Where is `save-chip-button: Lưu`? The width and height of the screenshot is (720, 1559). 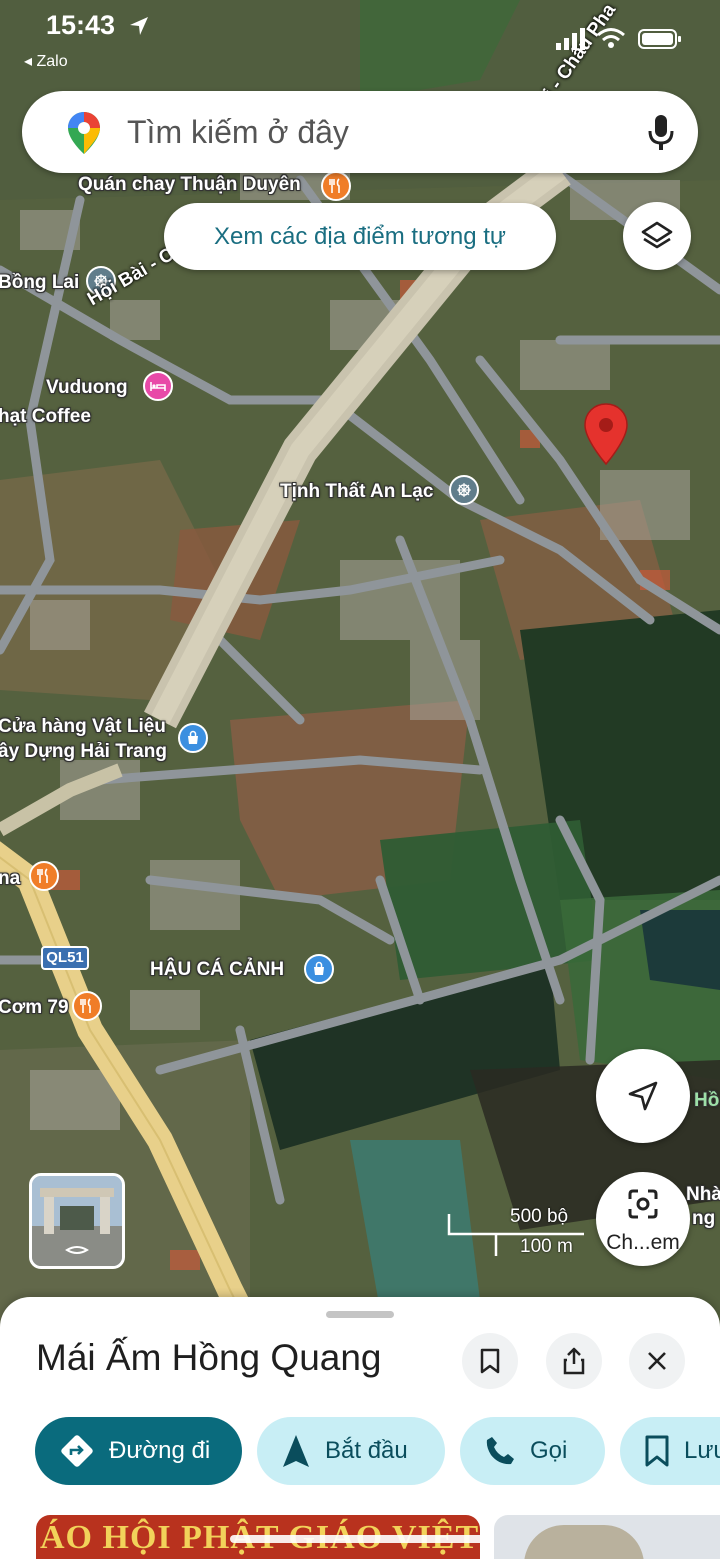 save-chip-button: Lưu is located at coordinates (670, 1451).